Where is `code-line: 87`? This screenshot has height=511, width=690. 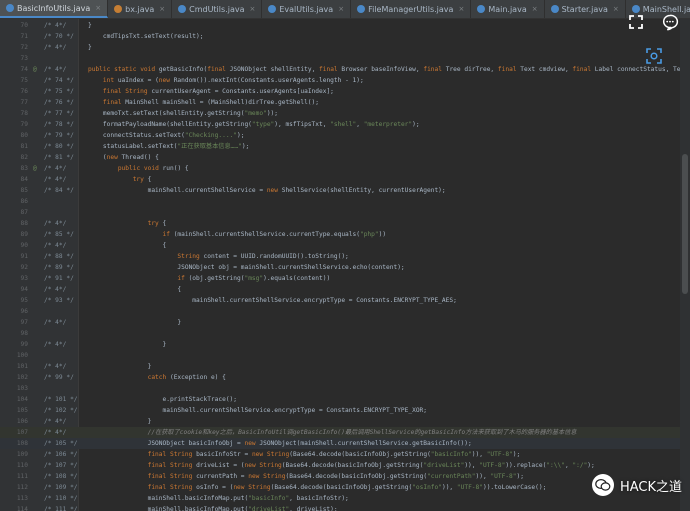
code-line: 87 is located at coordinates (340, 212).